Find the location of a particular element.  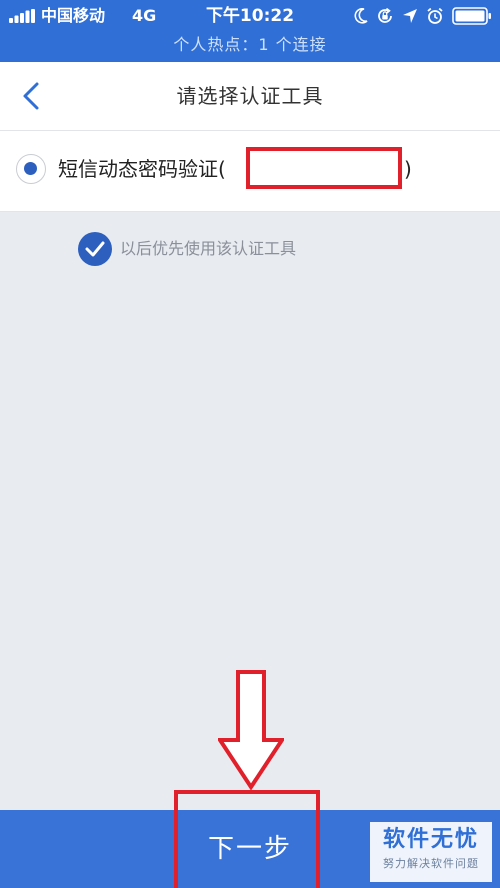

sms-option-label: 短信动态密码验证( is located at coordinates (142, 169).